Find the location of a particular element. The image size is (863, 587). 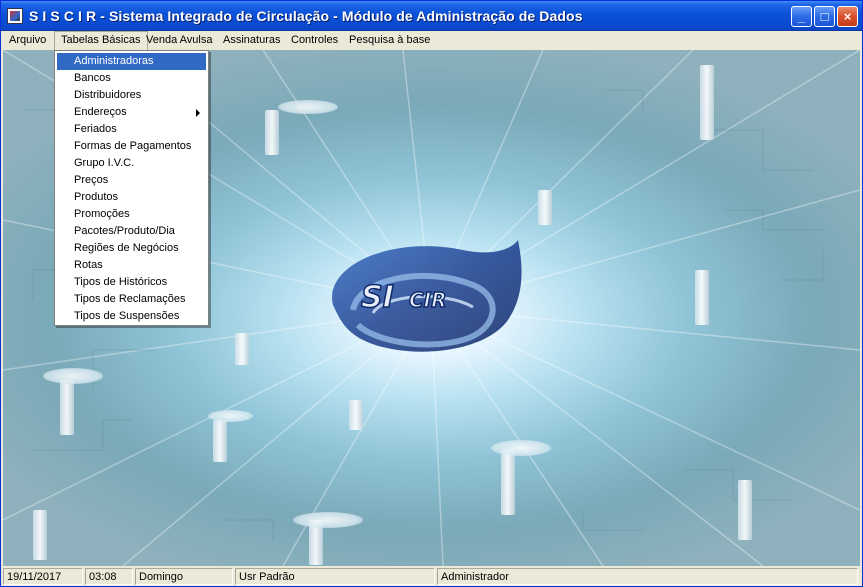

minimize-icon: _ is located at coordinates (801, 16).